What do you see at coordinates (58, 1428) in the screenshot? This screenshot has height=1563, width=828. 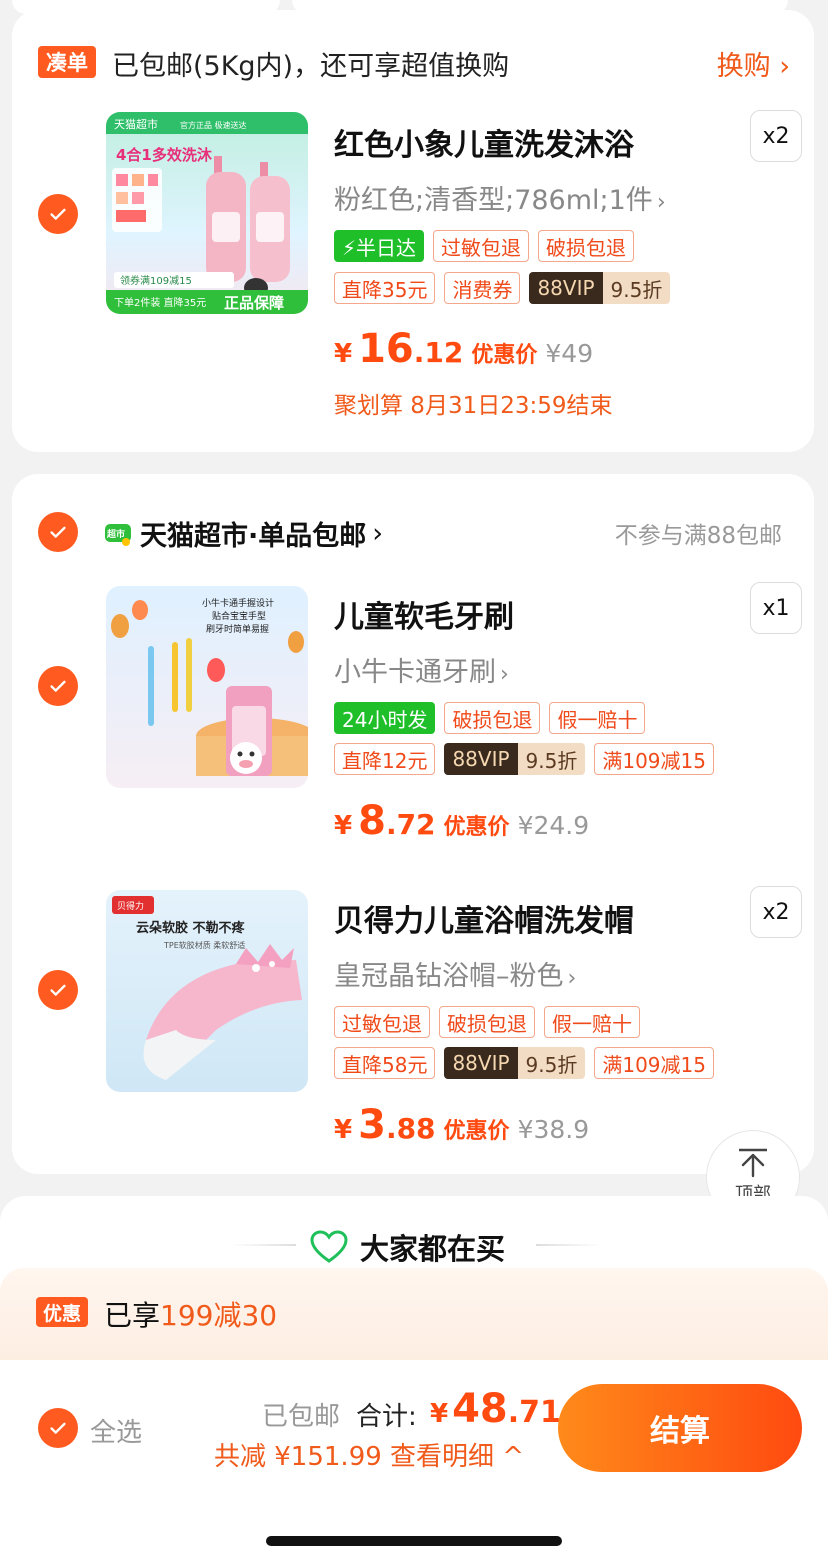 I see `select-all-checkbox` at bounding box center [58, 1428].